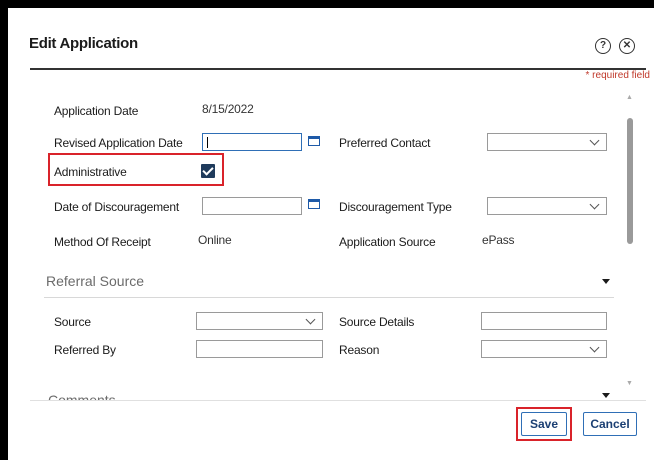  I want to click on application-date-label: Application Date, so click(96, 111).